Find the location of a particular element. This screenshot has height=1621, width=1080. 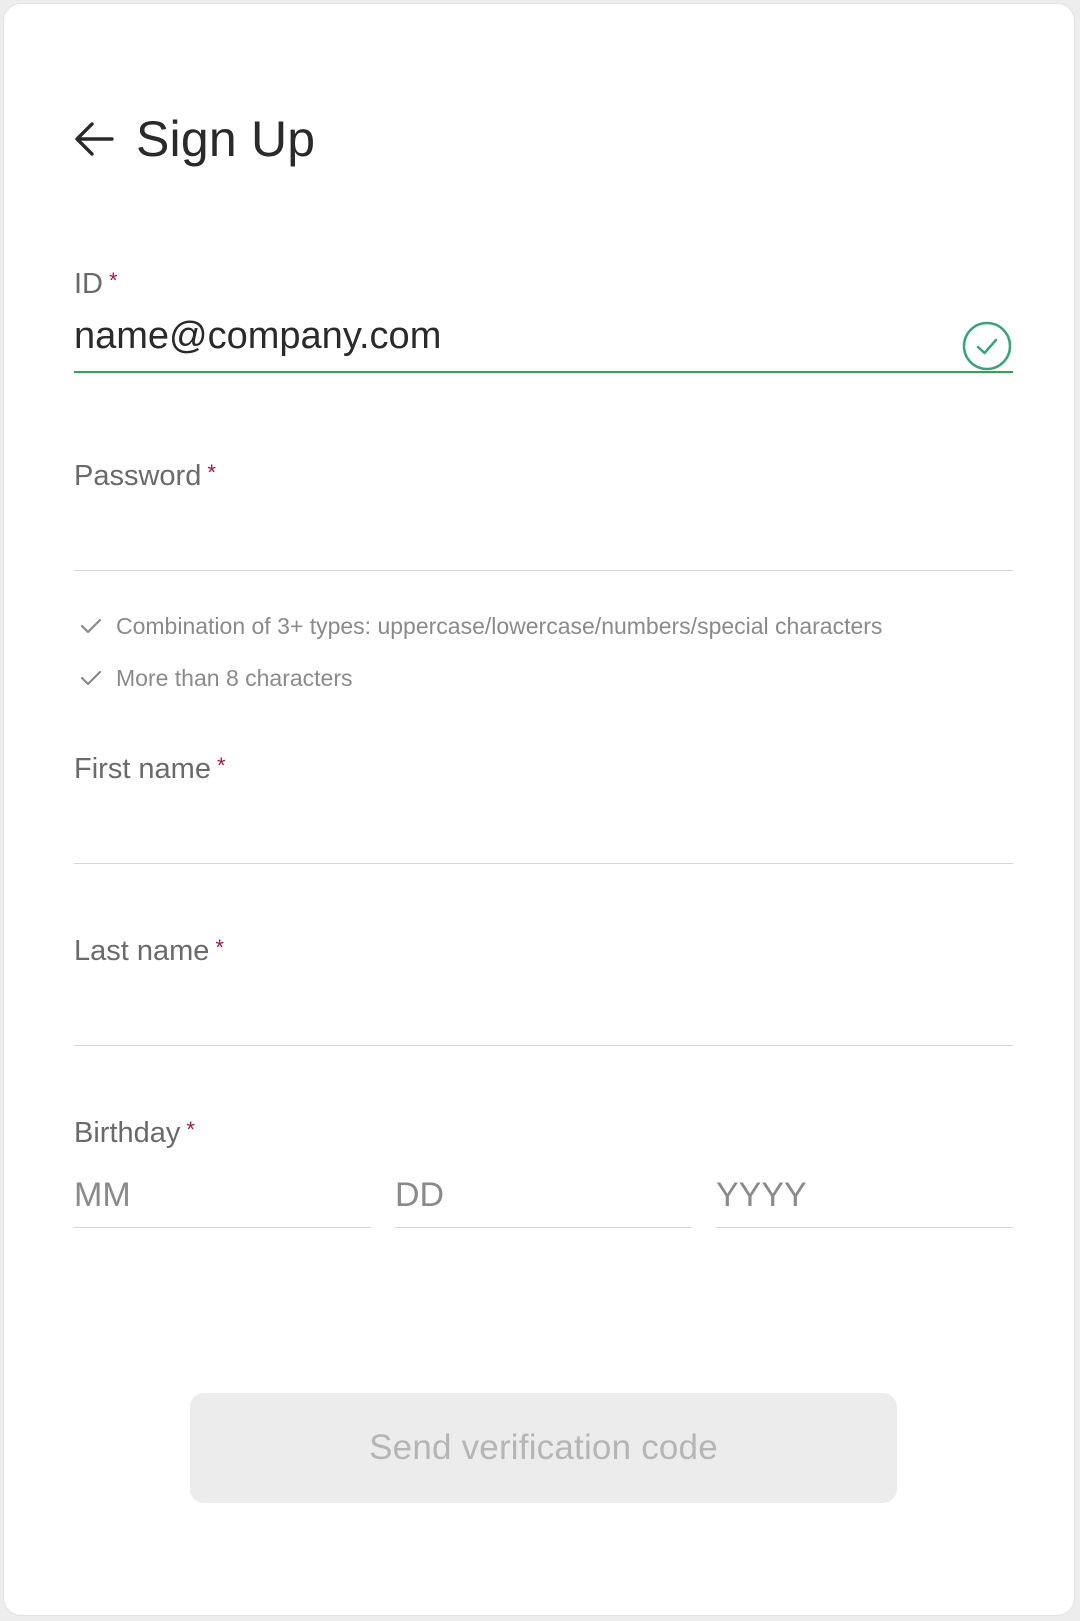

birthday-field: Birthday * is located at coordinates (543, 1172).